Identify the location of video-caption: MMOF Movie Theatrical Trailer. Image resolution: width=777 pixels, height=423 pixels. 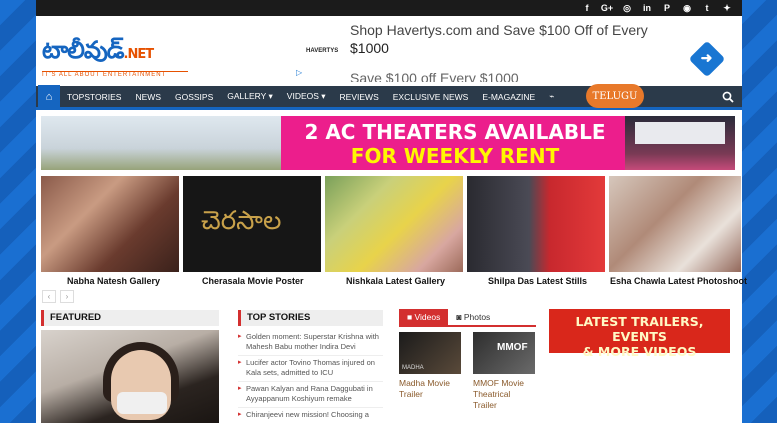
(504, 394).